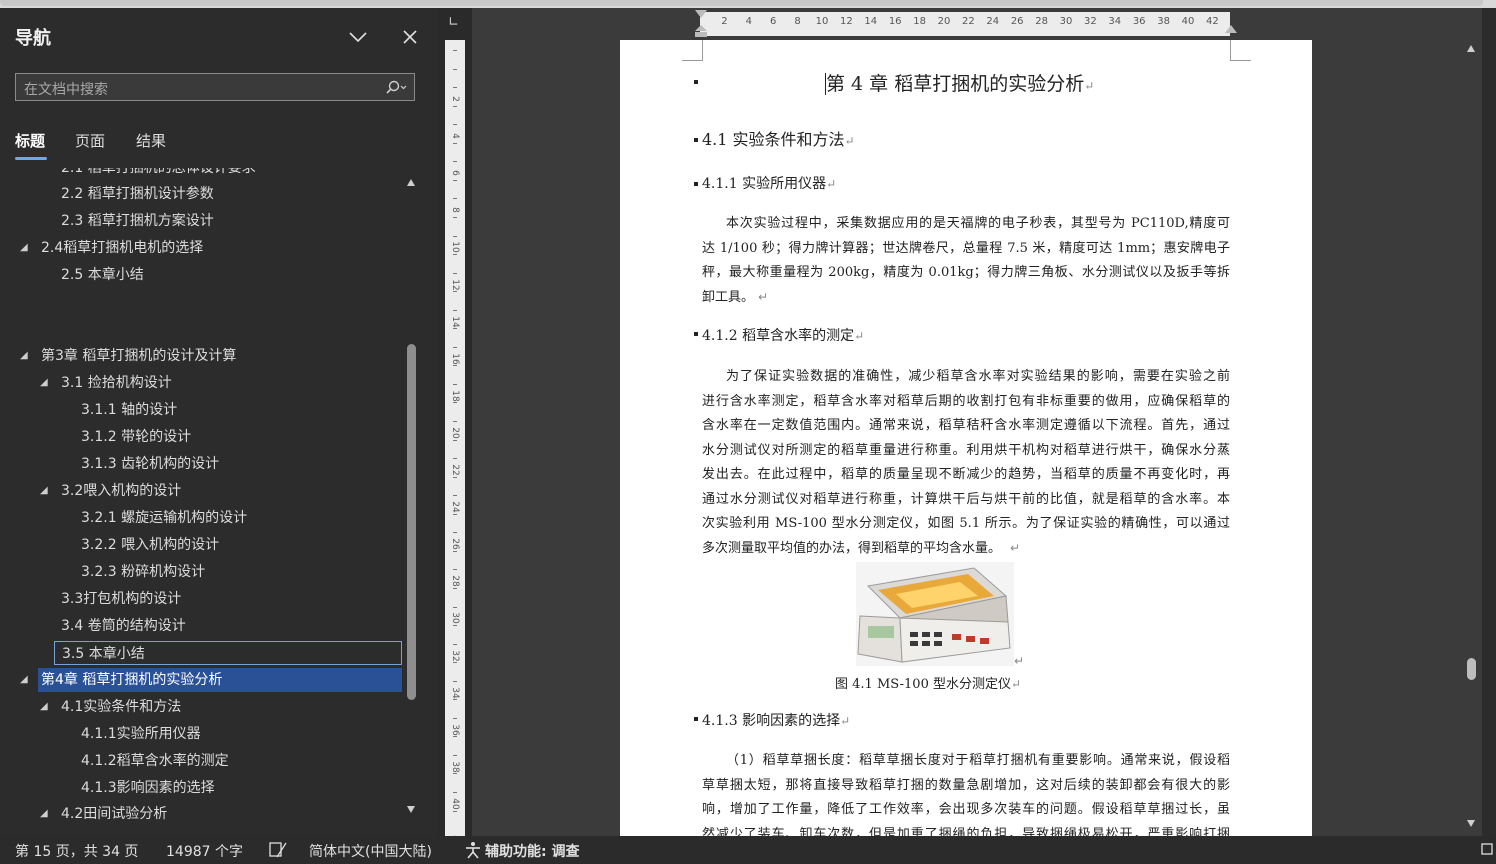 The height and width of the screenshot is (864, 1496). What do you see at coordinates (701, 31) in the screenshot?
I see `left-indent-icon` at bounding box center [701, 31].